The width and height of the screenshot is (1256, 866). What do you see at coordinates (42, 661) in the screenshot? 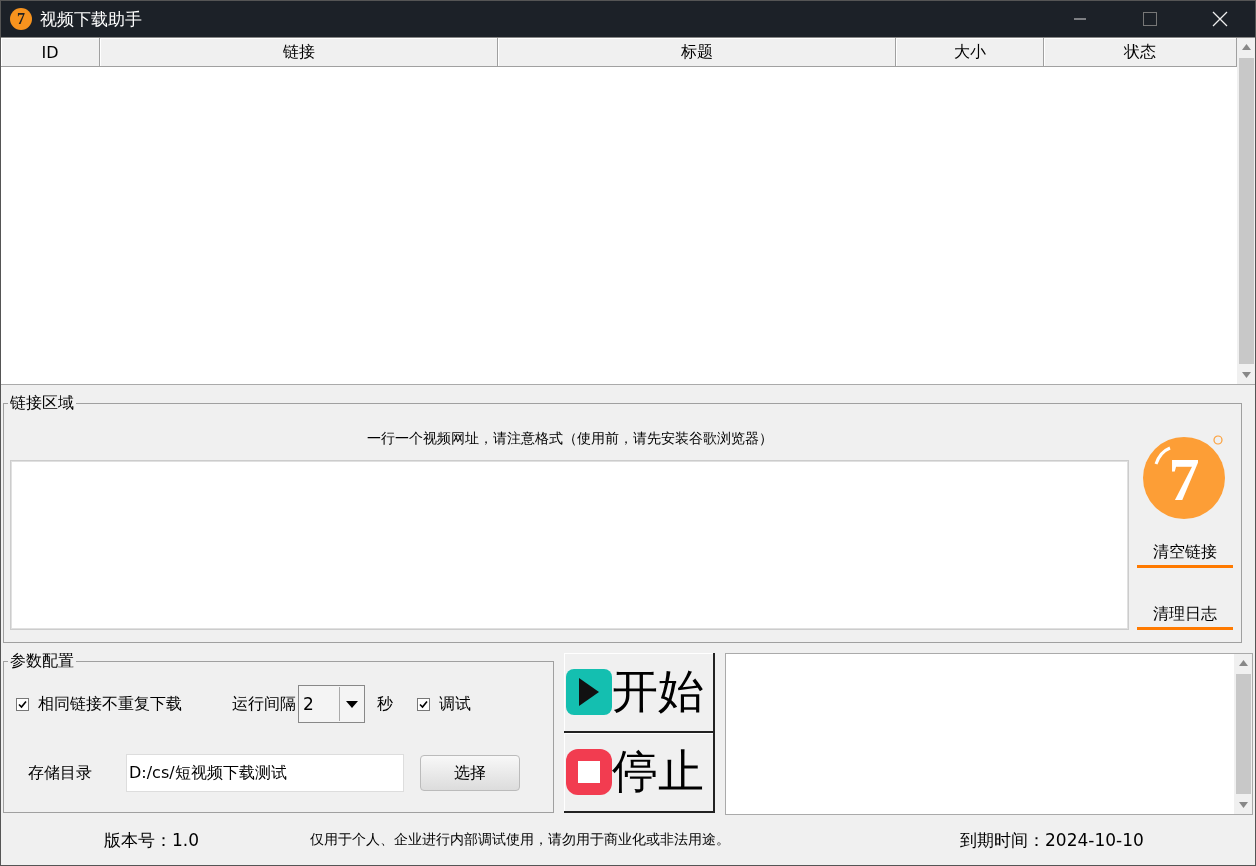
I see `group-title: 参数配置` at bounding box center [42, 661].